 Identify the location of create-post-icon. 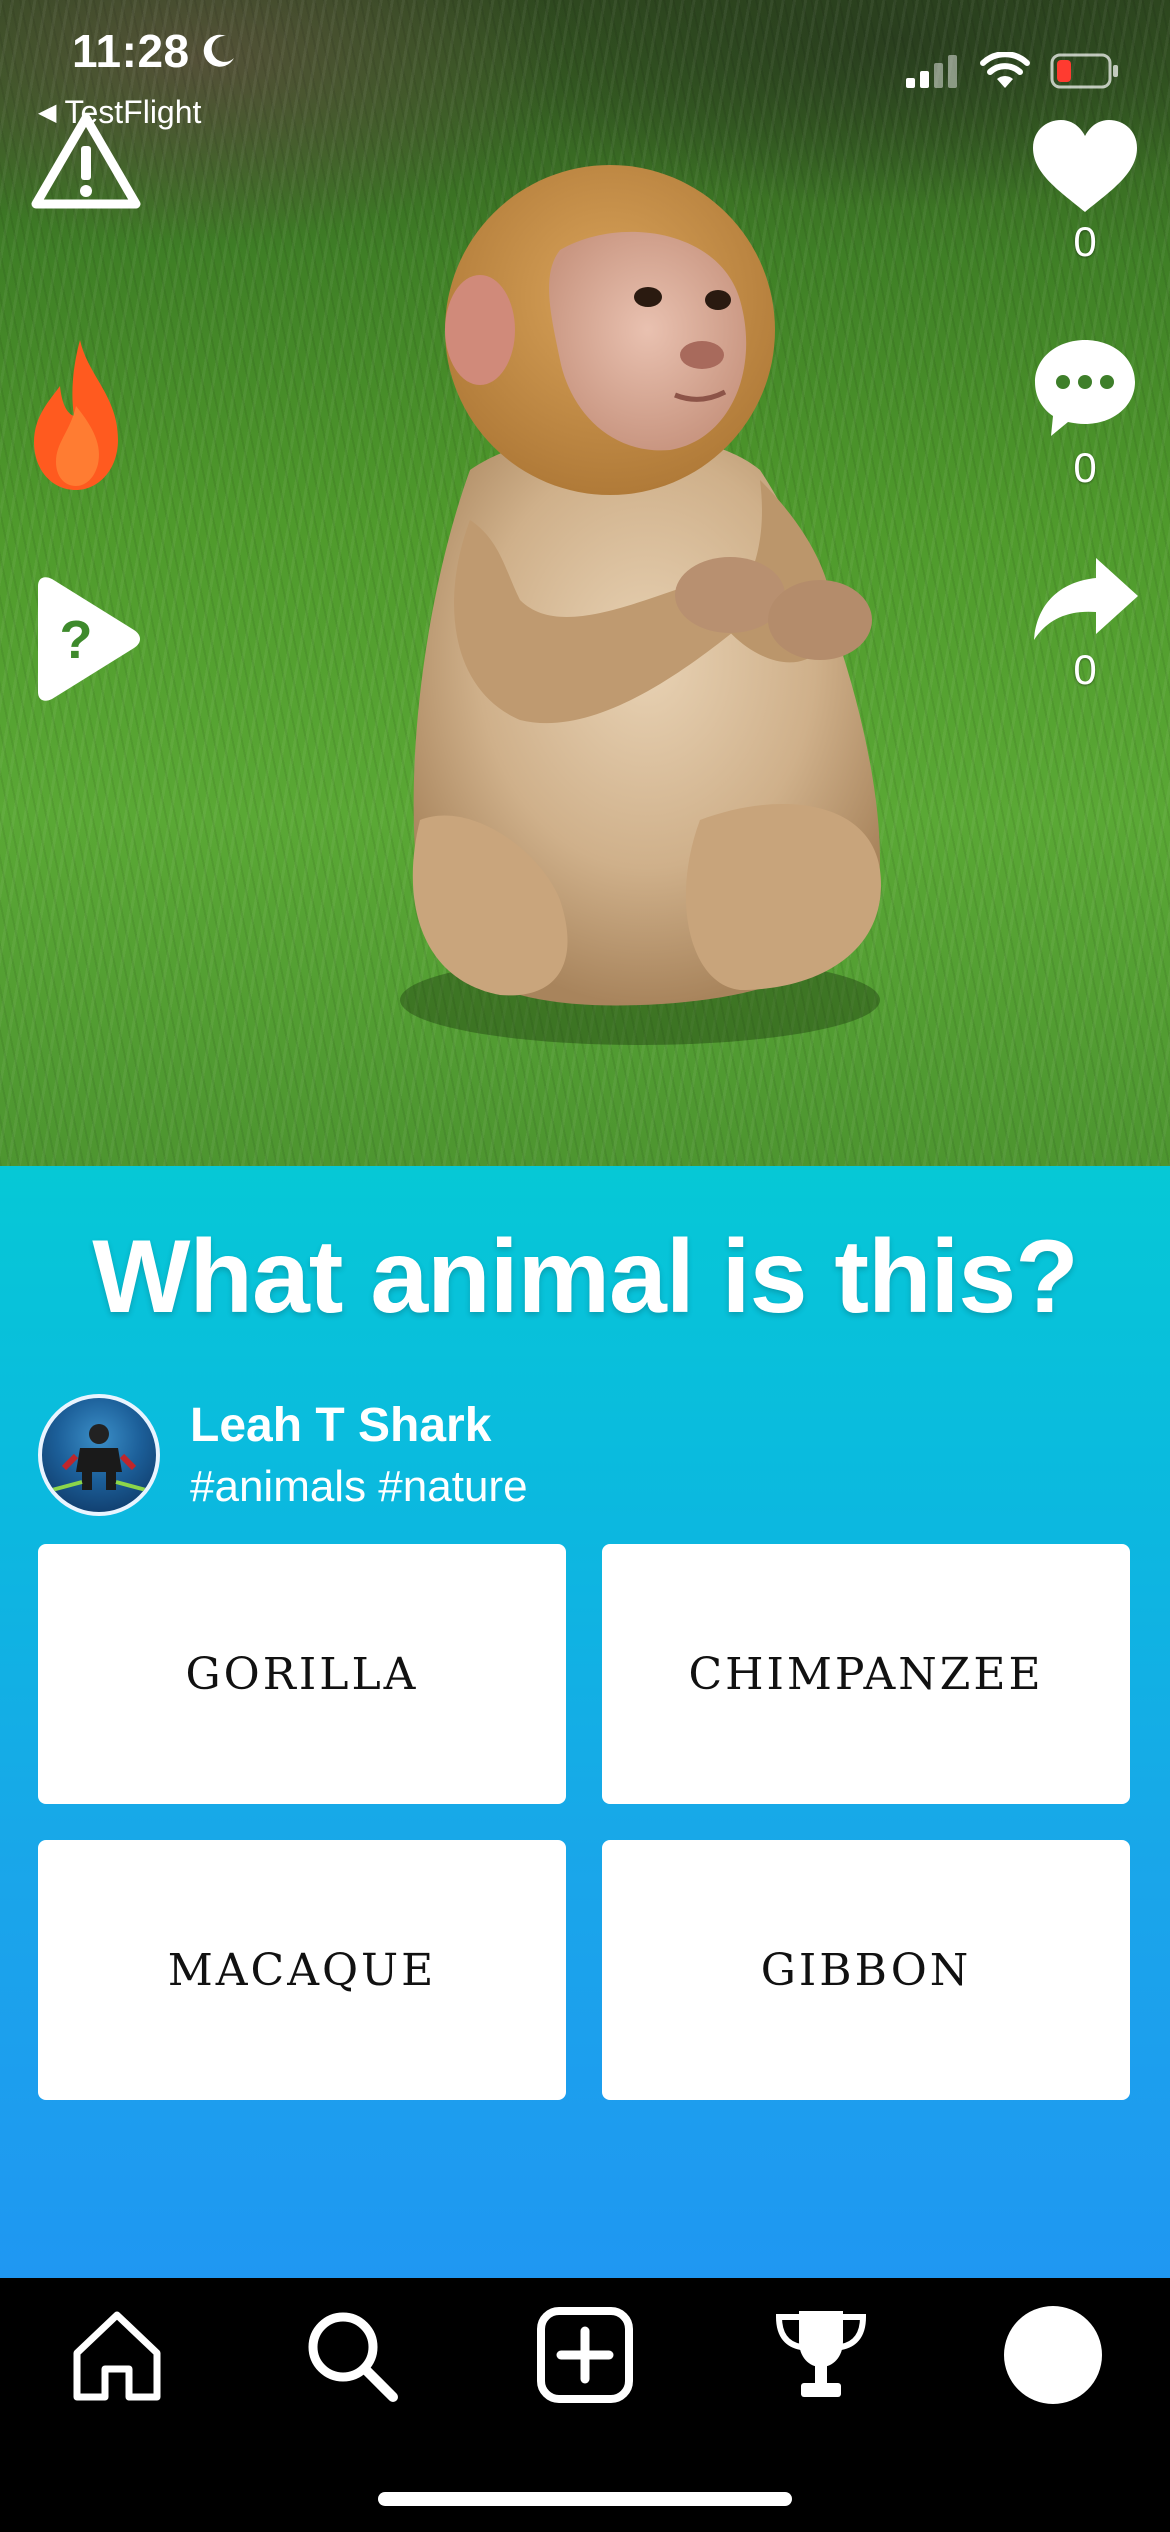
(585, 2355).